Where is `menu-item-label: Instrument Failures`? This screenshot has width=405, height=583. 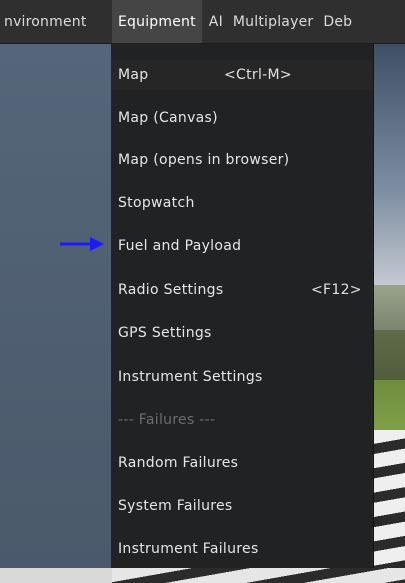
menu-item-label: Instrument Failures is located at coordinates (188, 549).